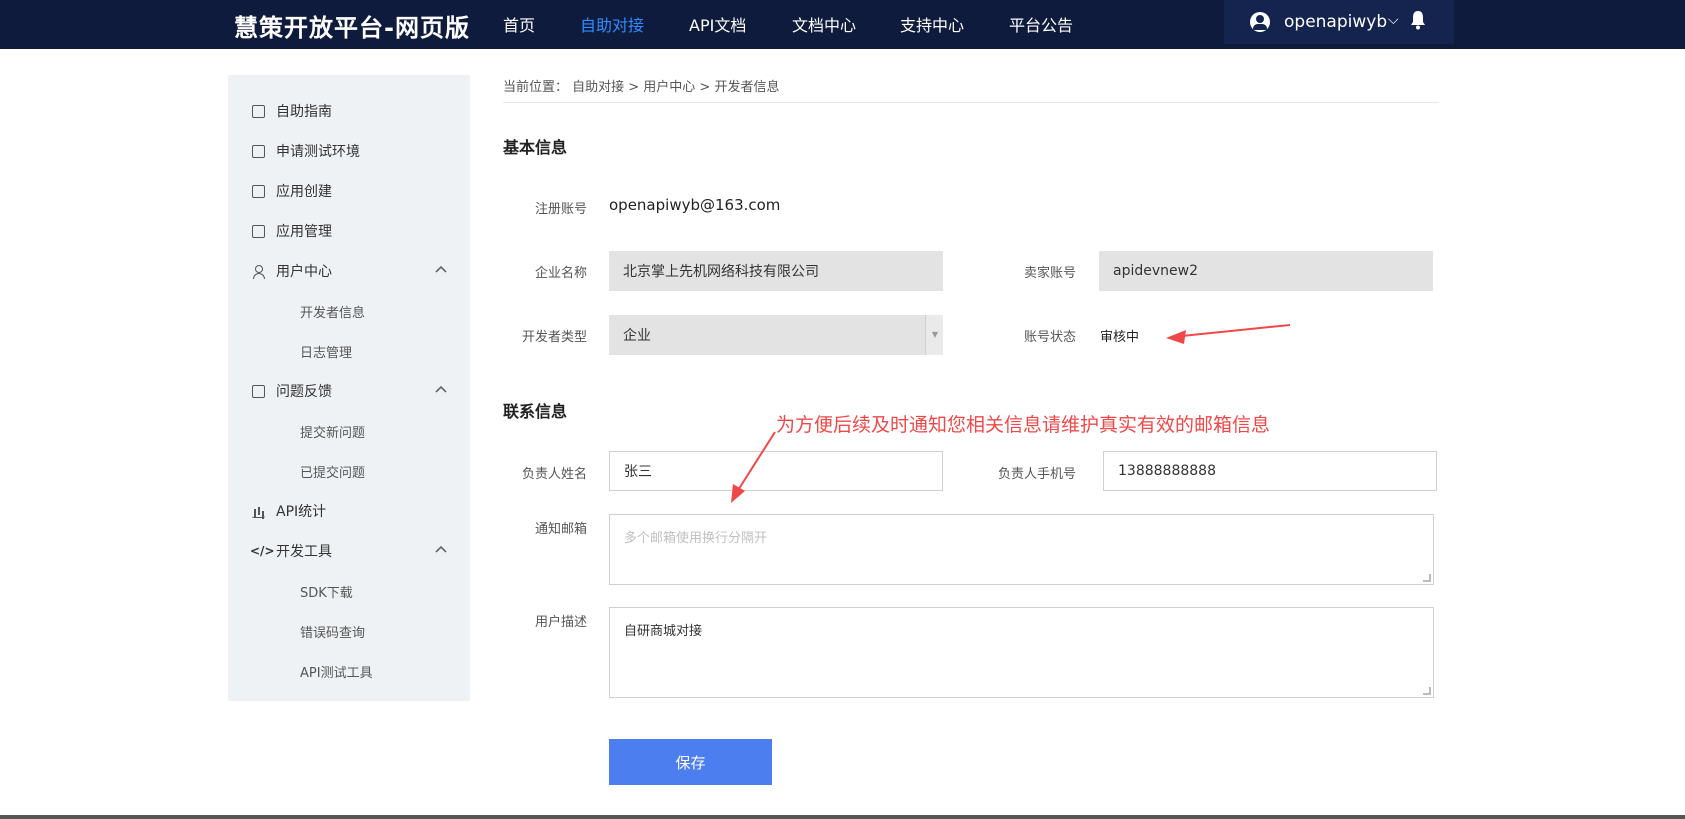 This screenshot has width=1685, height=819. I want to click on arrow-to-email, so click(753, 467).